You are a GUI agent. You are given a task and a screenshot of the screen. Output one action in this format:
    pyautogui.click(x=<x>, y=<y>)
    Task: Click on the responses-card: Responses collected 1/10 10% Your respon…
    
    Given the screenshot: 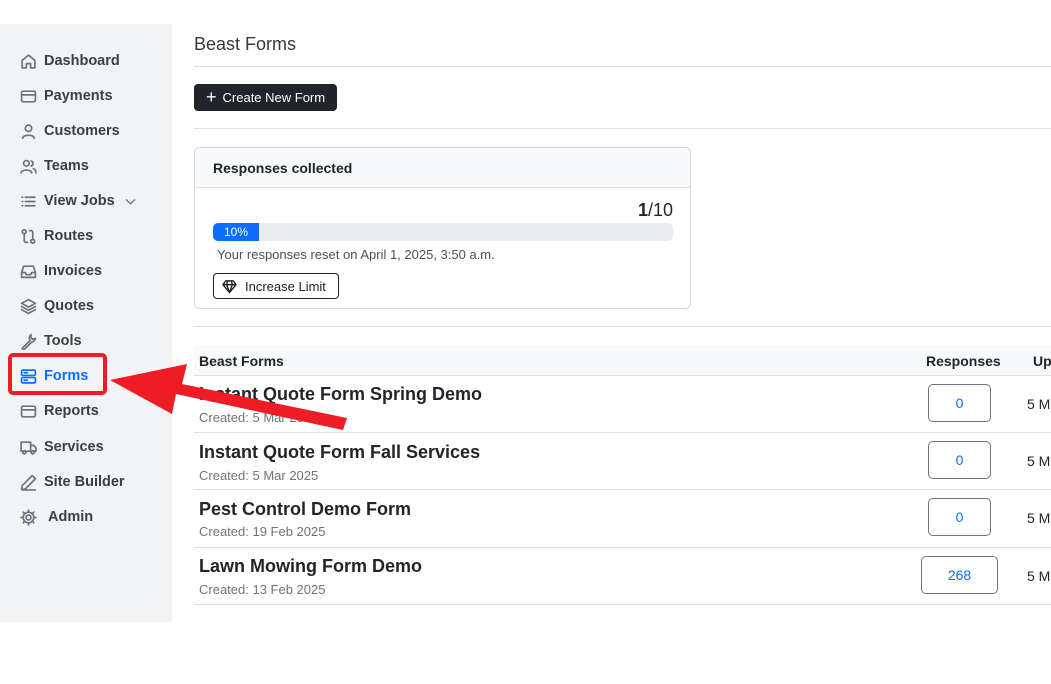 What is the action you would take?
    pyautogui.click(x=442, y=228)
    